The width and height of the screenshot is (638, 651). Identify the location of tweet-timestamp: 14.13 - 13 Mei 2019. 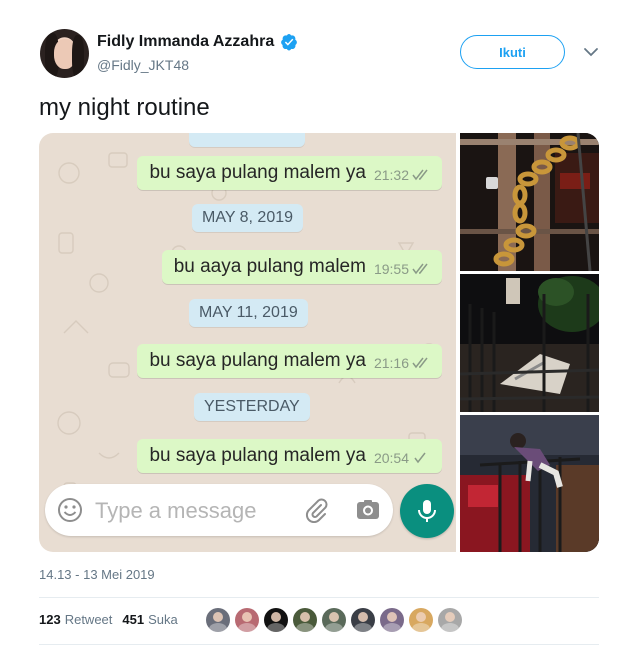
(97, 574).